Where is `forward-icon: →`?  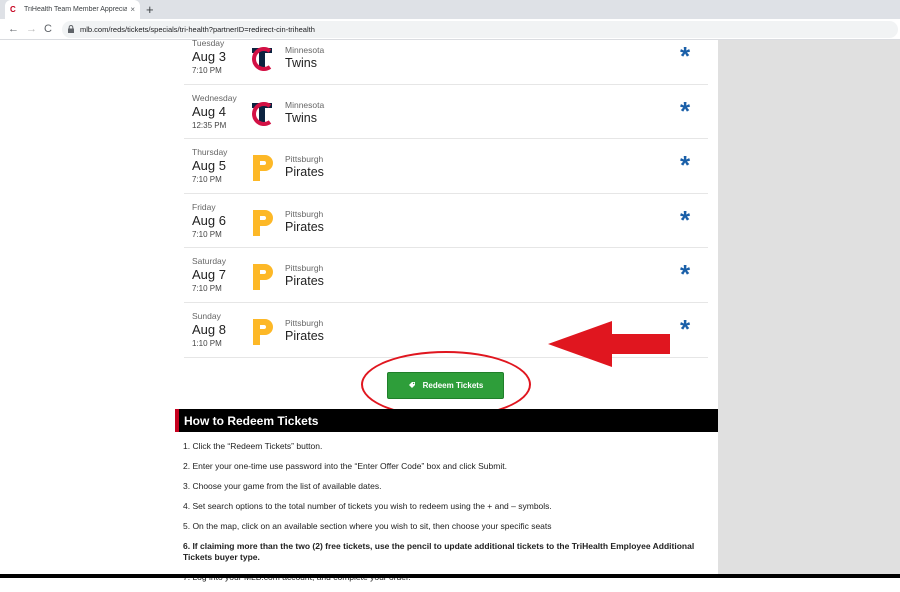
forward-icon: → is located at coordinates (31, 29).